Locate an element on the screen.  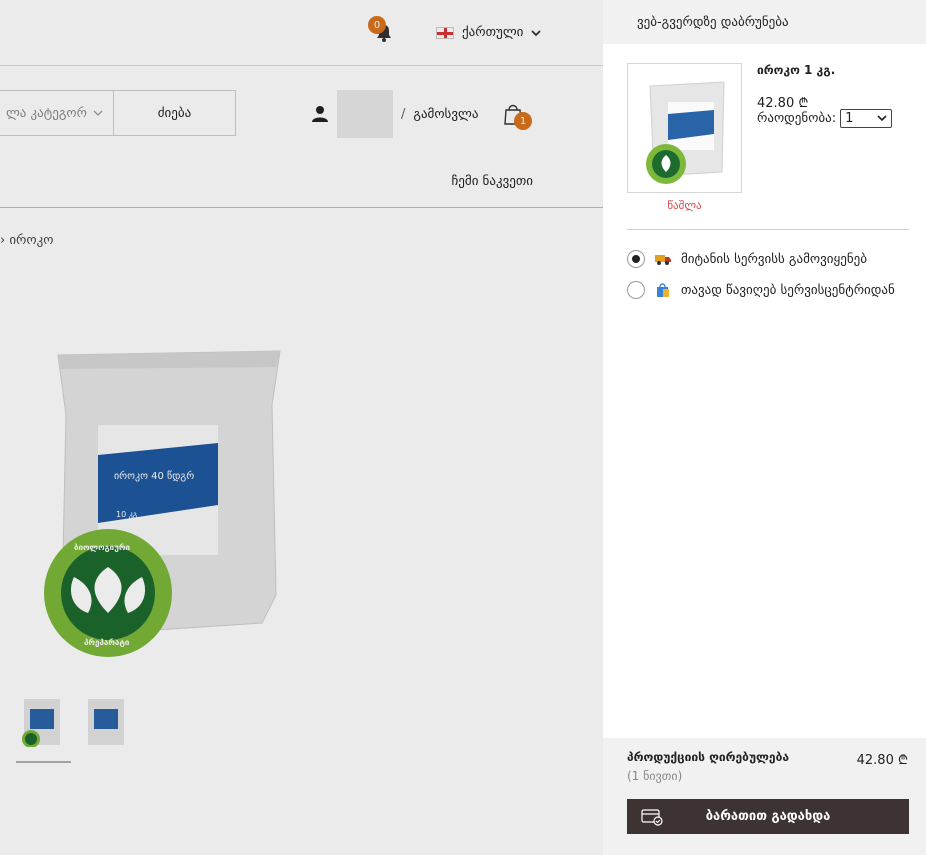
quantity-label: რაოდენობა: is located at coordinates (797, 118).